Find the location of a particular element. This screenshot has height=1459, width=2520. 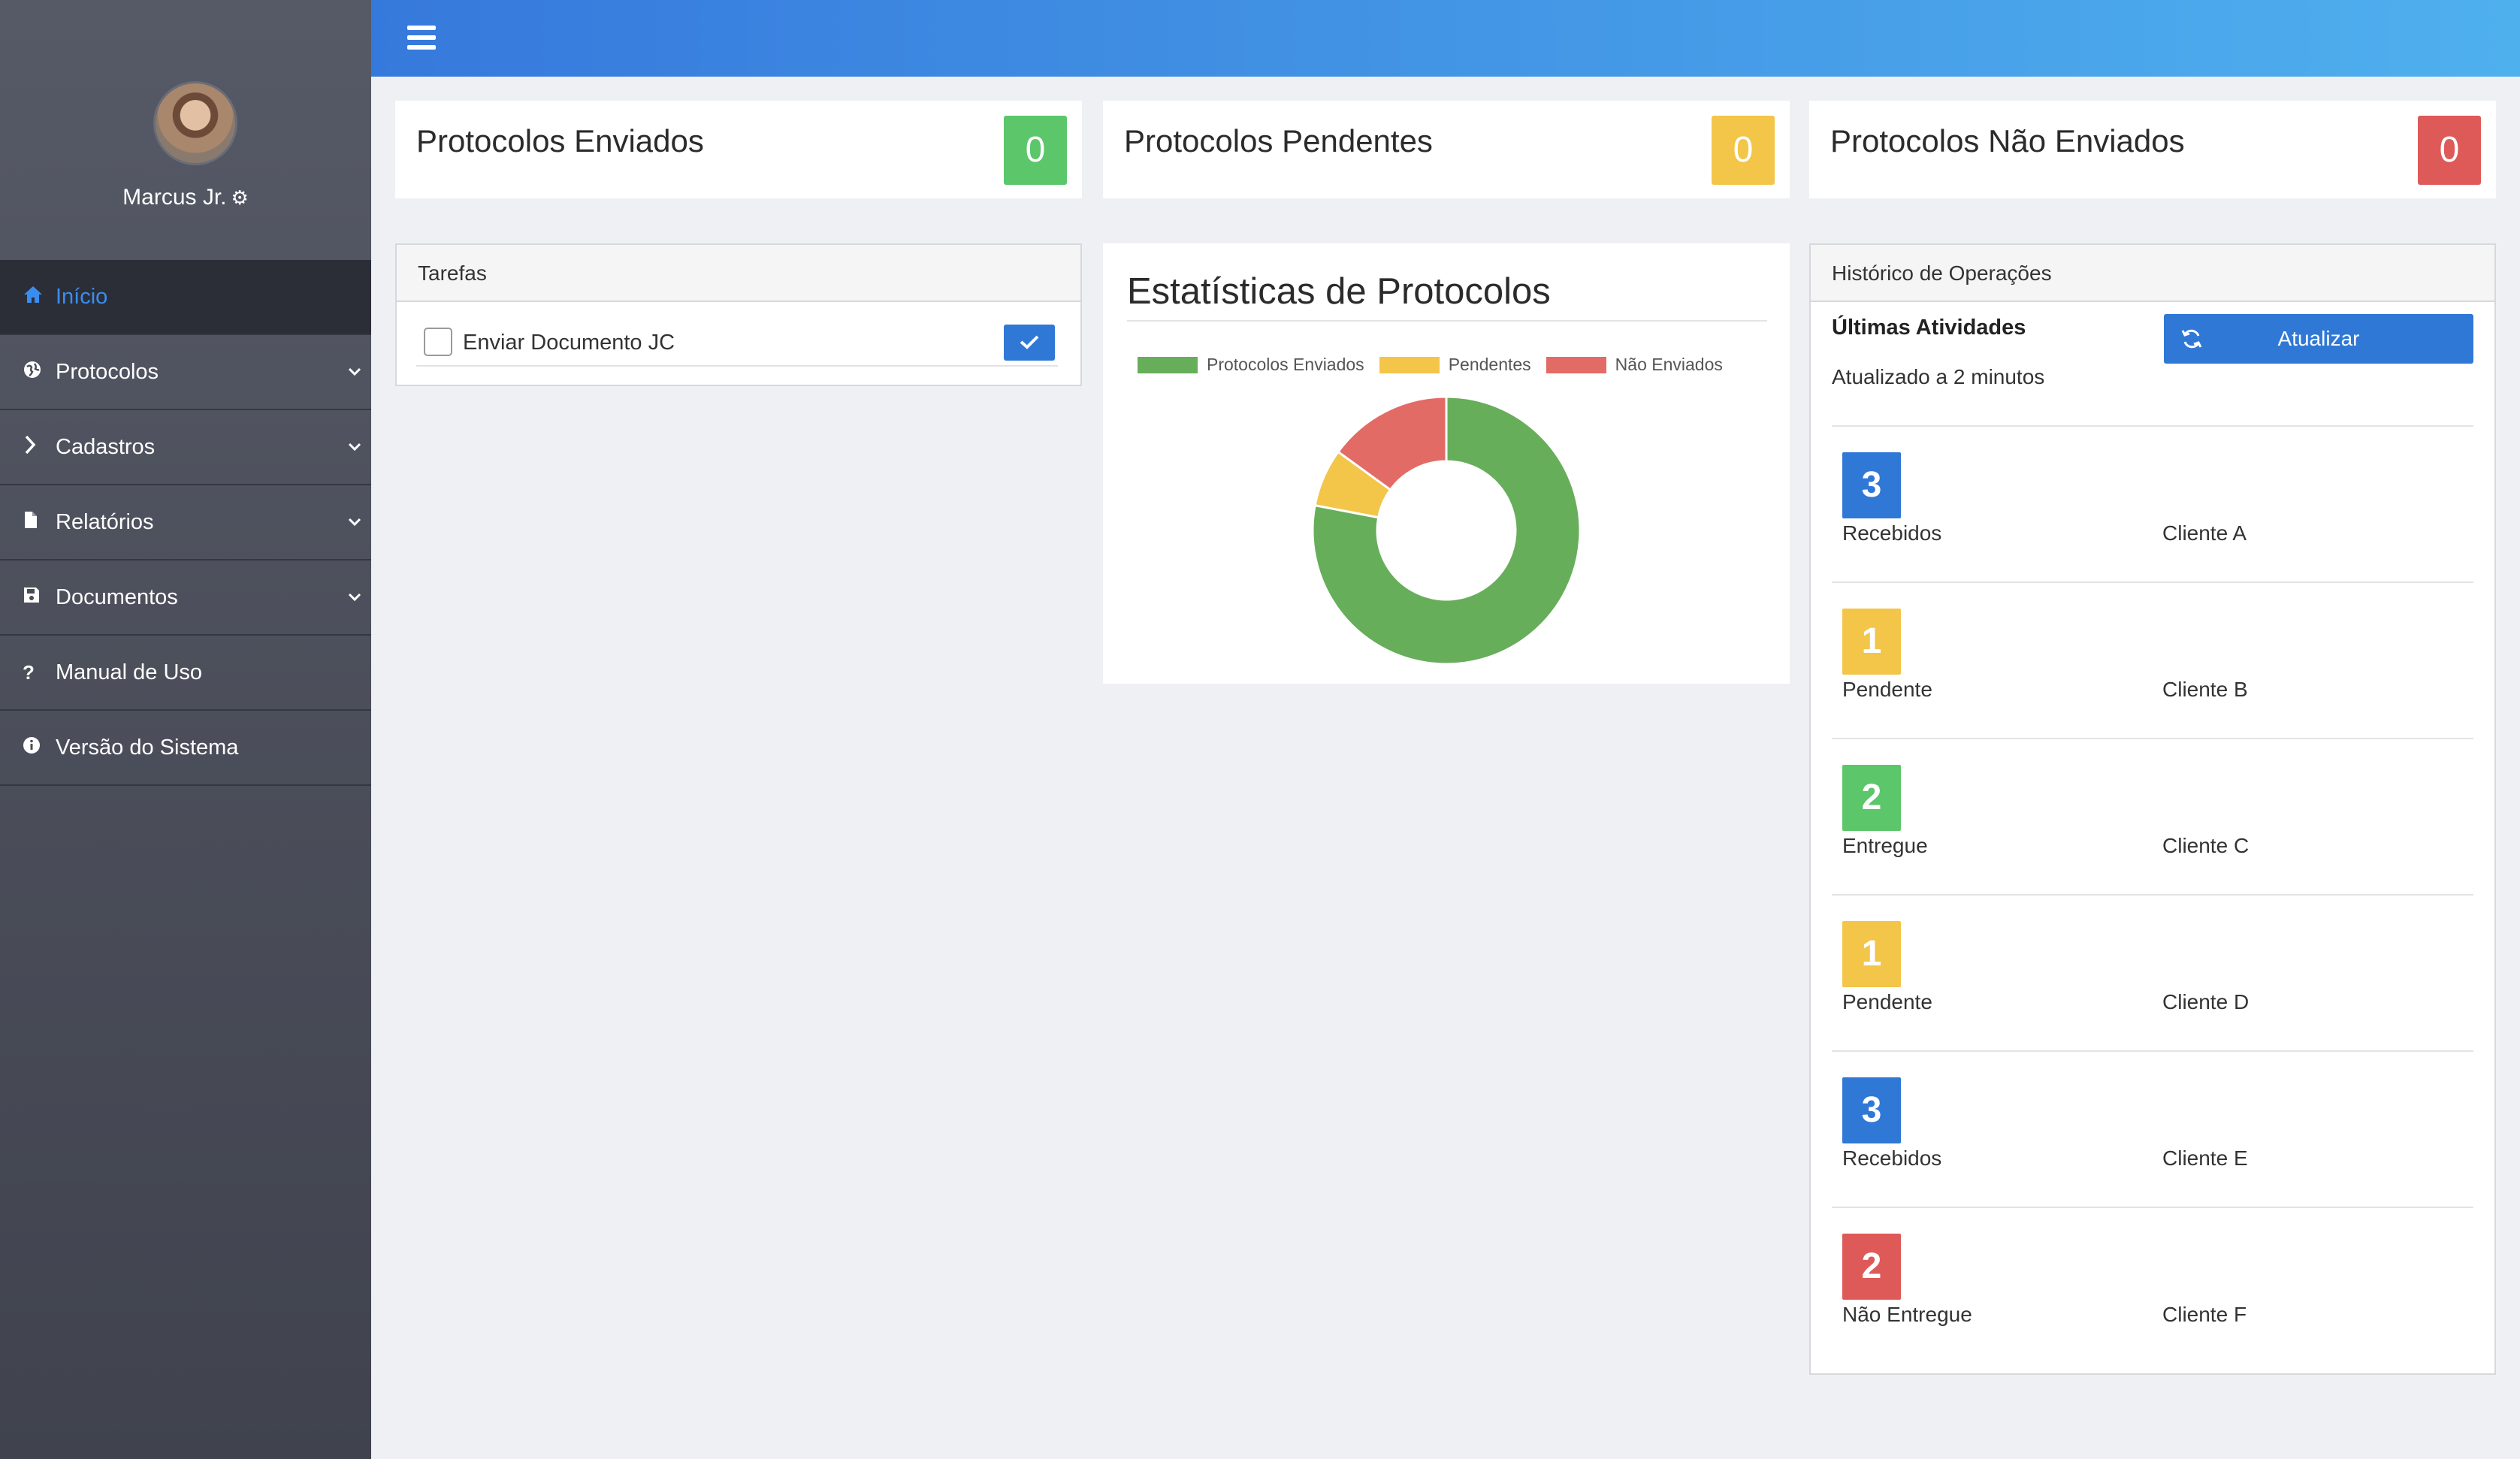

profile-section: Marcus Jr. ⚙ is located at coordinates (185, 130).